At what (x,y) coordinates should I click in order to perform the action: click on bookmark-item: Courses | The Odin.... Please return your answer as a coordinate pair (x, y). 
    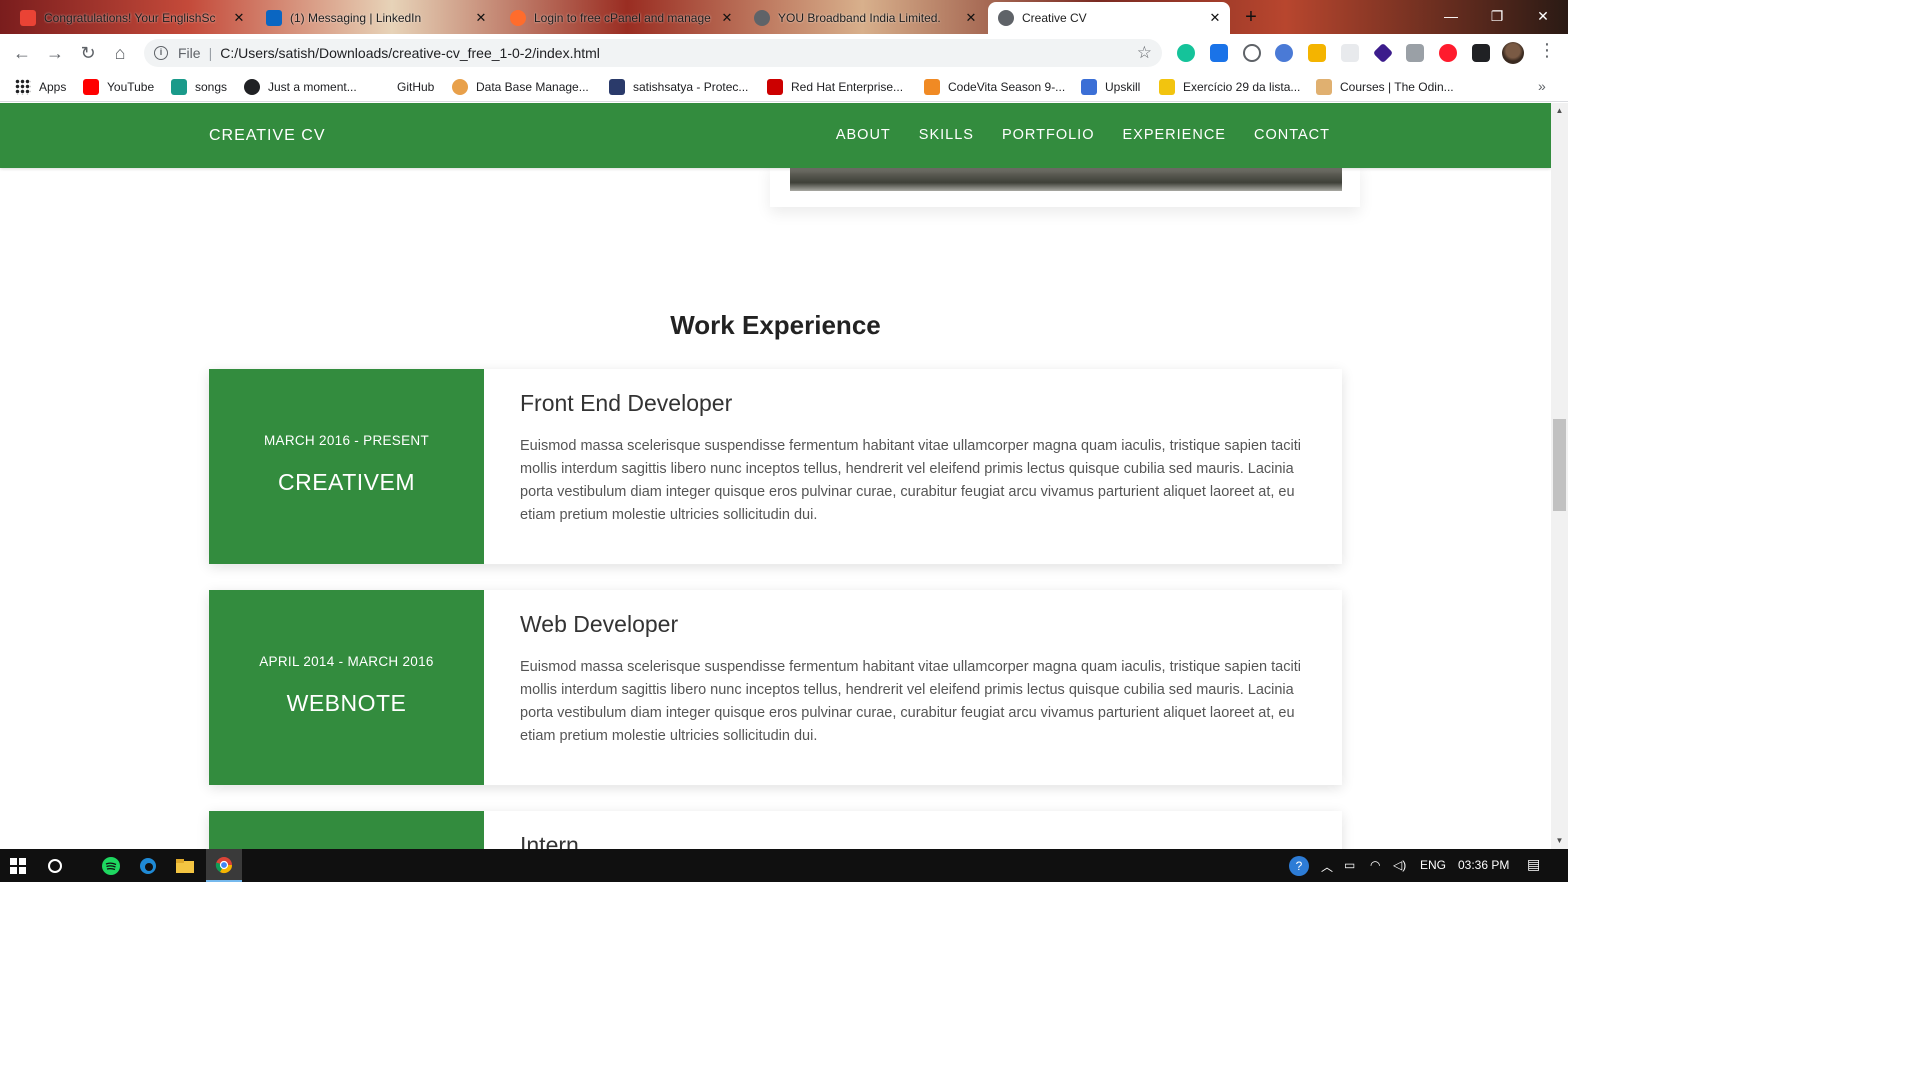
    Looking at the image, I should click on (1385, 87).